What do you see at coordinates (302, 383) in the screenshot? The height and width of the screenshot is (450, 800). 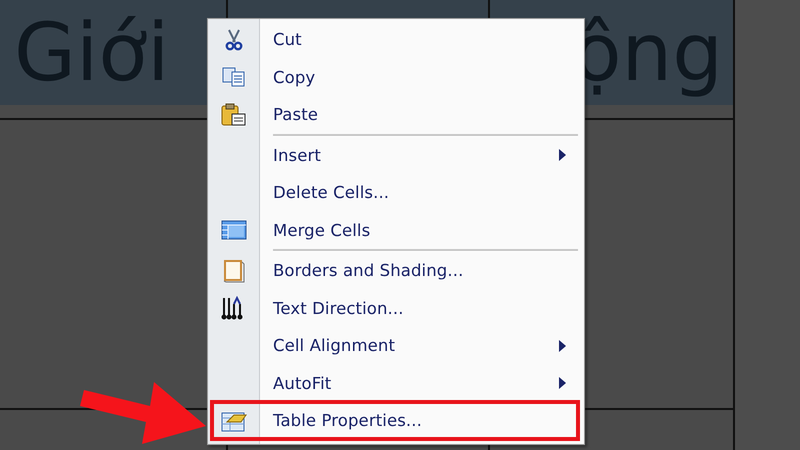 I see `menu-item-label: AutoFit` at bounding box center [302, 383].